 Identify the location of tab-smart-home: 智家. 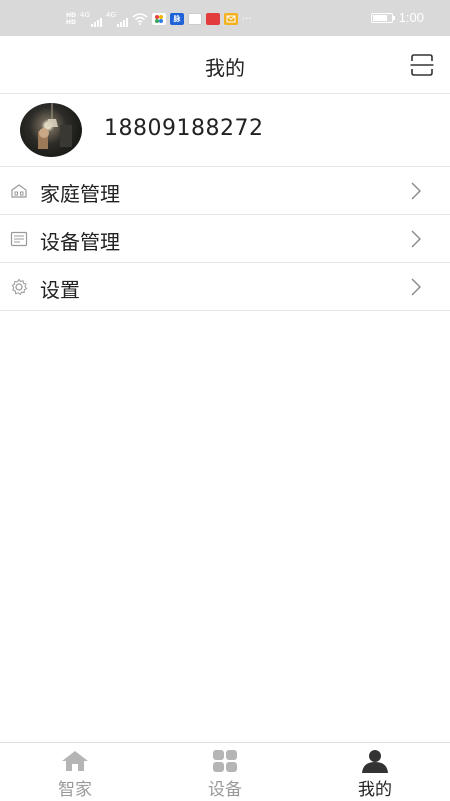
(75, 772).